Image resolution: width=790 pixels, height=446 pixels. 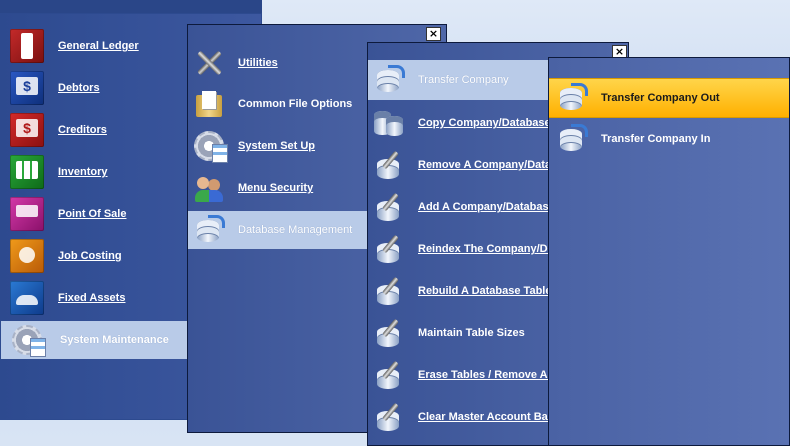 What do you see at coordinates (27, 46) in the screenshot?
I see `ledger-icon` at bounding box center [27, 46].